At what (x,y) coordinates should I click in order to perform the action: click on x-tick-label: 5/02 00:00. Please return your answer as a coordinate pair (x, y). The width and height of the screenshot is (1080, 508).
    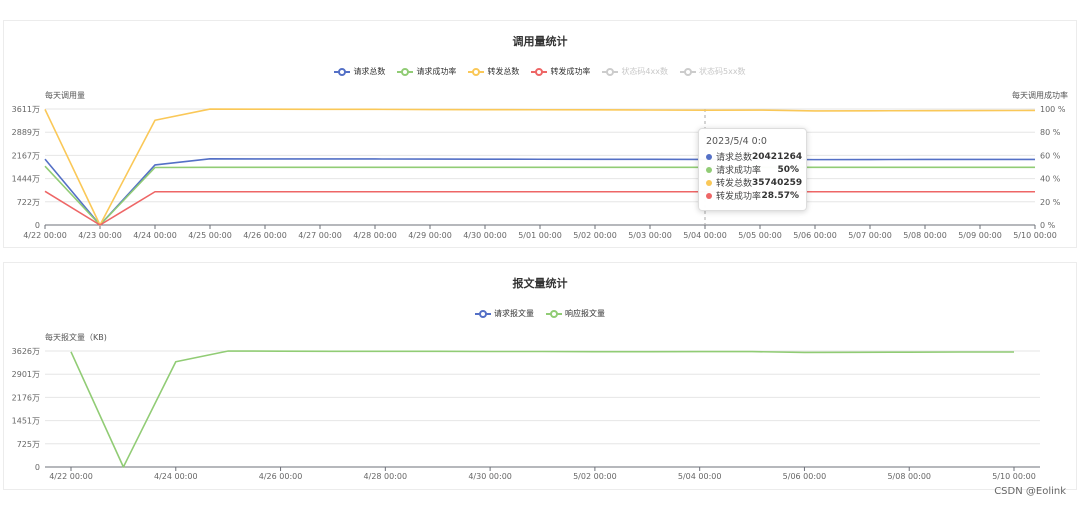
    Looking at the image, I should click on (595, 476).